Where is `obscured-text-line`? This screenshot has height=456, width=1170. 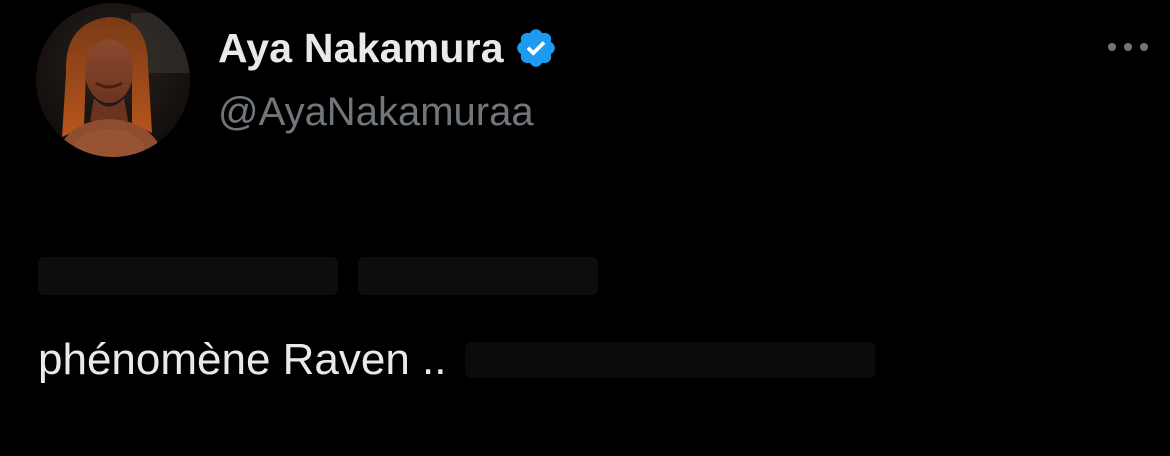
obscured-text-line is located at coordinates (318, 276).